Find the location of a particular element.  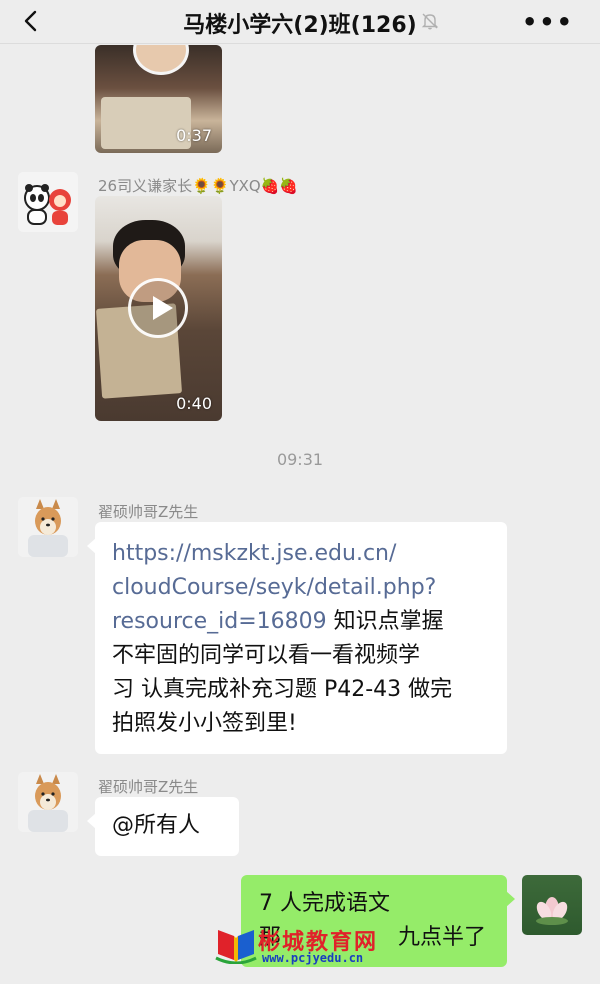

avatar-panda is located at coordinates (48, 202).